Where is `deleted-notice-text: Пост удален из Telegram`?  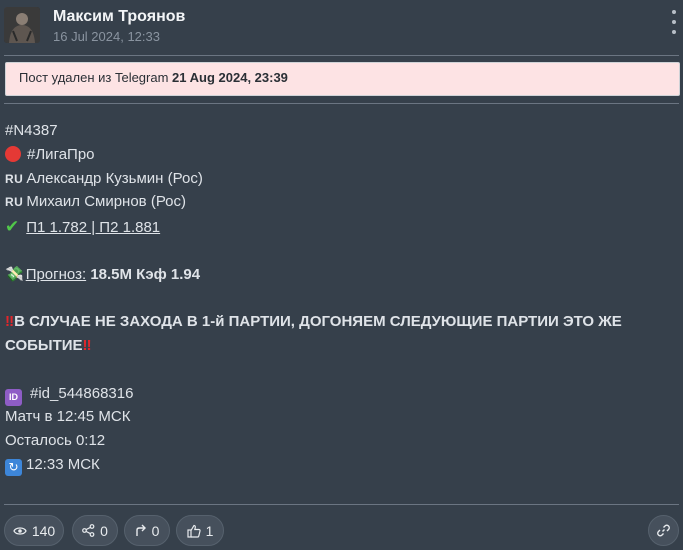
deleted-notice-text: Пост удален из Telegram is located at coordinates (96, 77).